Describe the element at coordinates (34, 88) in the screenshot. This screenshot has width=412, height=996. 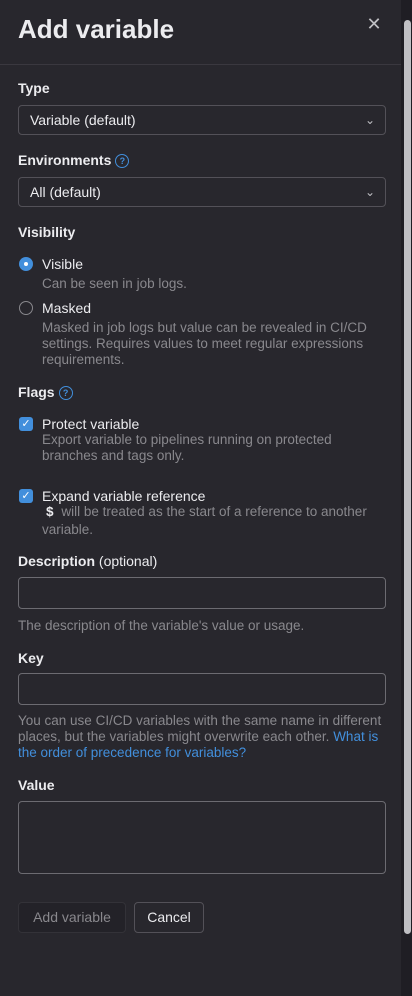
I see `type-label: Type` at that location.